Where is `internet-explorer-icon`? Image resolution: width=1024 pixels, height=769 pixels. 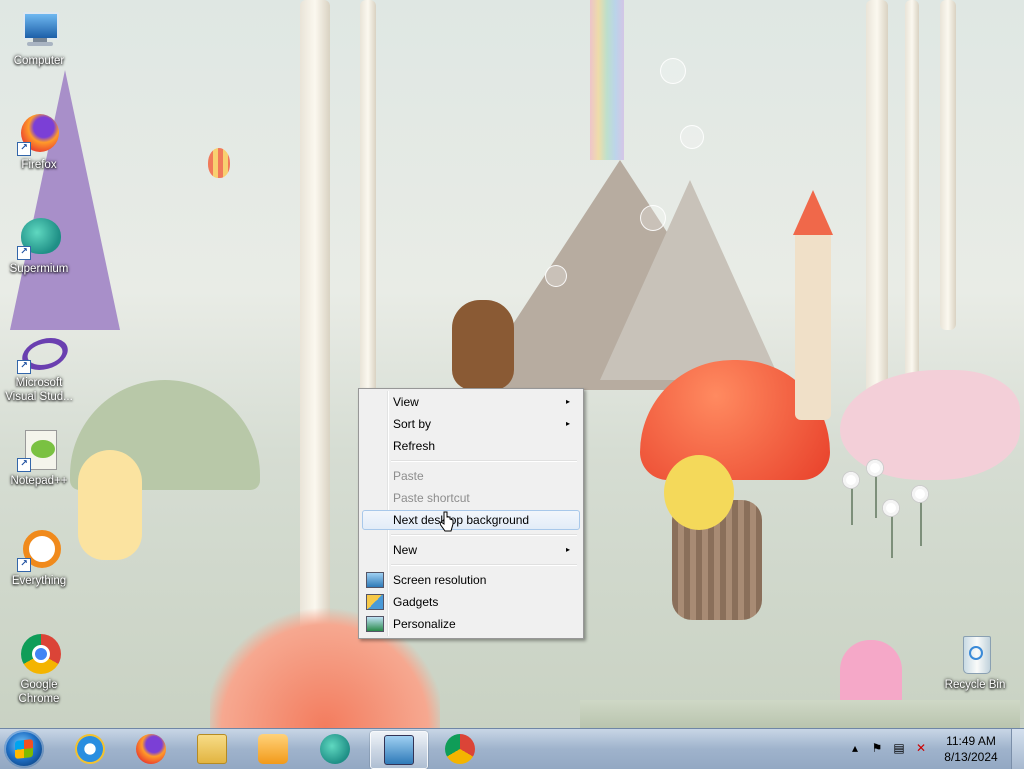 internet-explorer-icon is located at coordinates (90, 749).